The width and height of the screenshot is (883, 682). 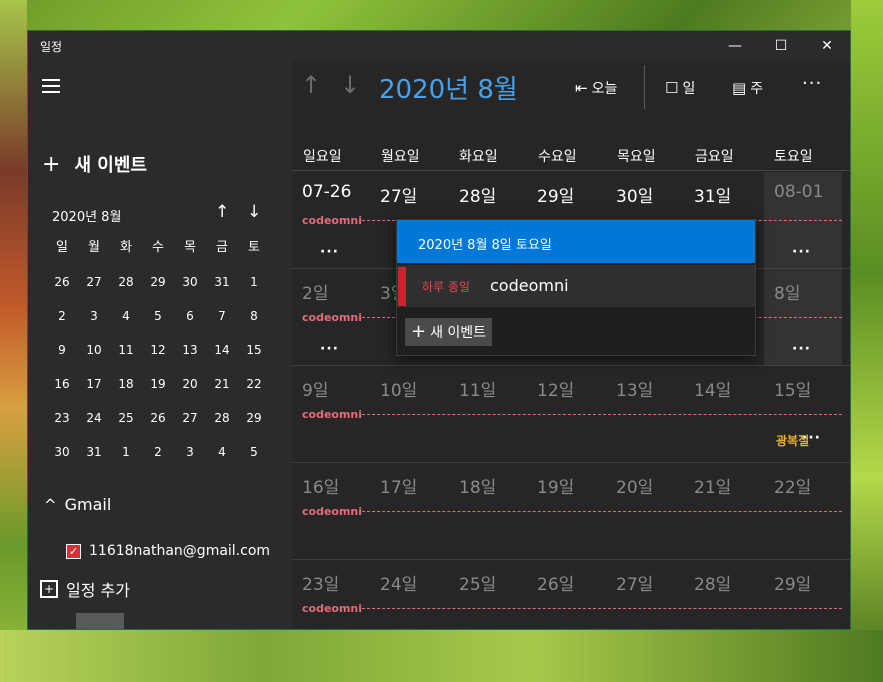 What do you see at coordinates (576, 286) in the screenshot?
I see `flyout-event-item: 하루 종일 codeomni` at bounding box center [576, 286].